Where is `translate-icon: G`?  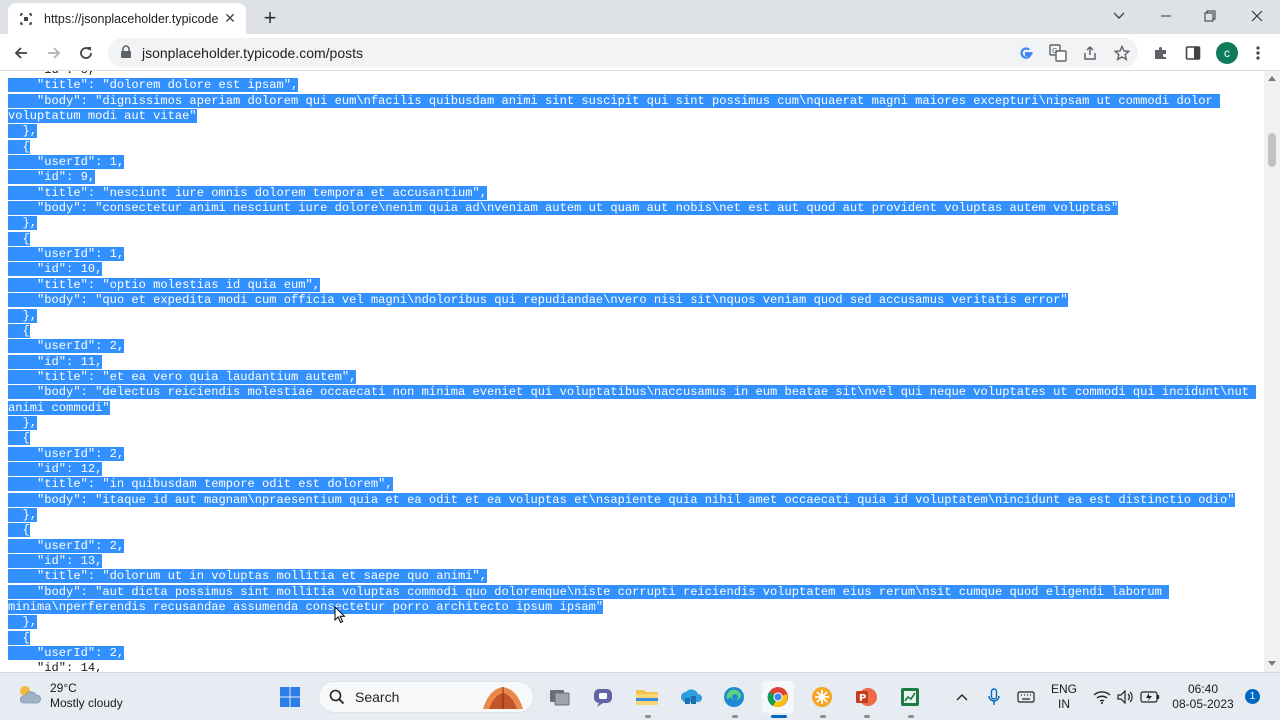
translate-icon: G is located at coordinates (1058, 53).